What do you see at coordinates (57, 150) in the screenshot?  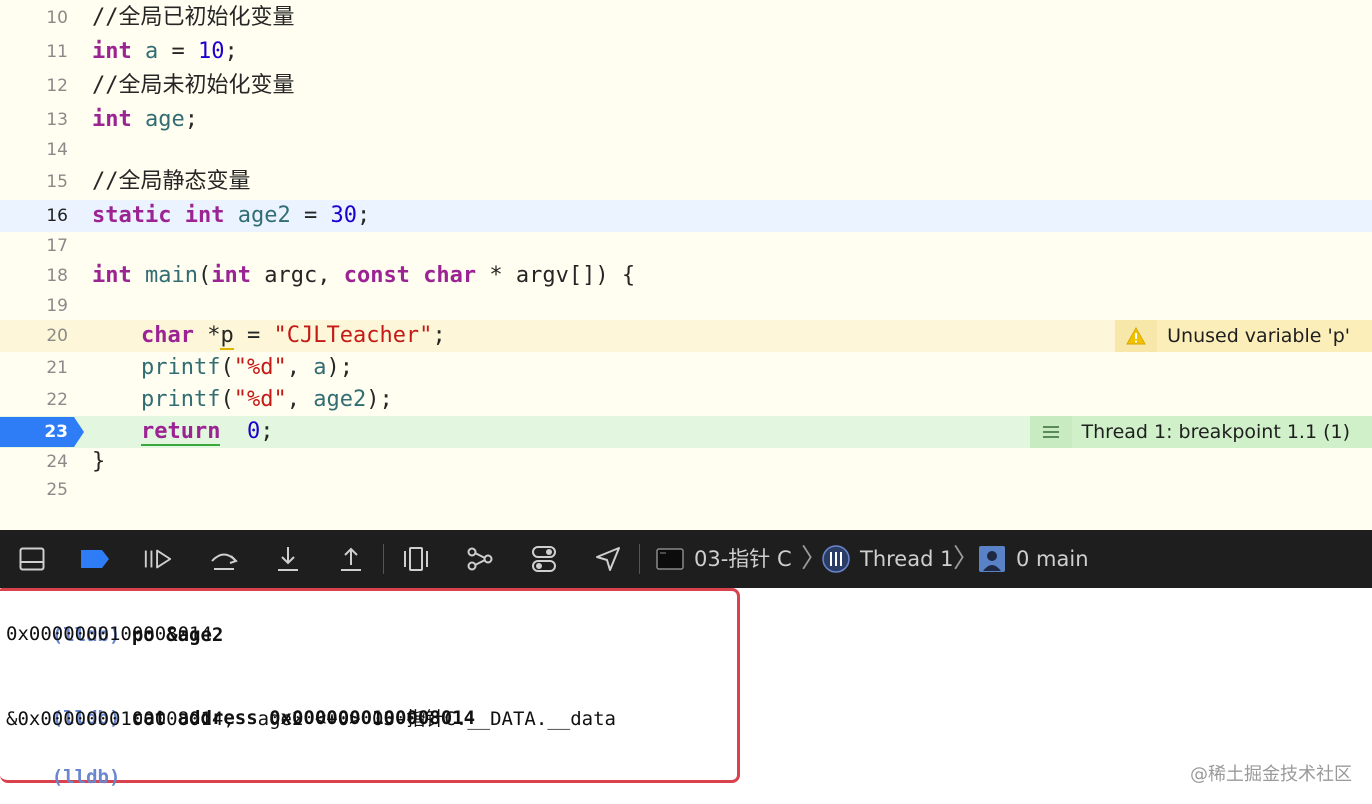 I see `line-number: 14` at bounding box center [57, 150].